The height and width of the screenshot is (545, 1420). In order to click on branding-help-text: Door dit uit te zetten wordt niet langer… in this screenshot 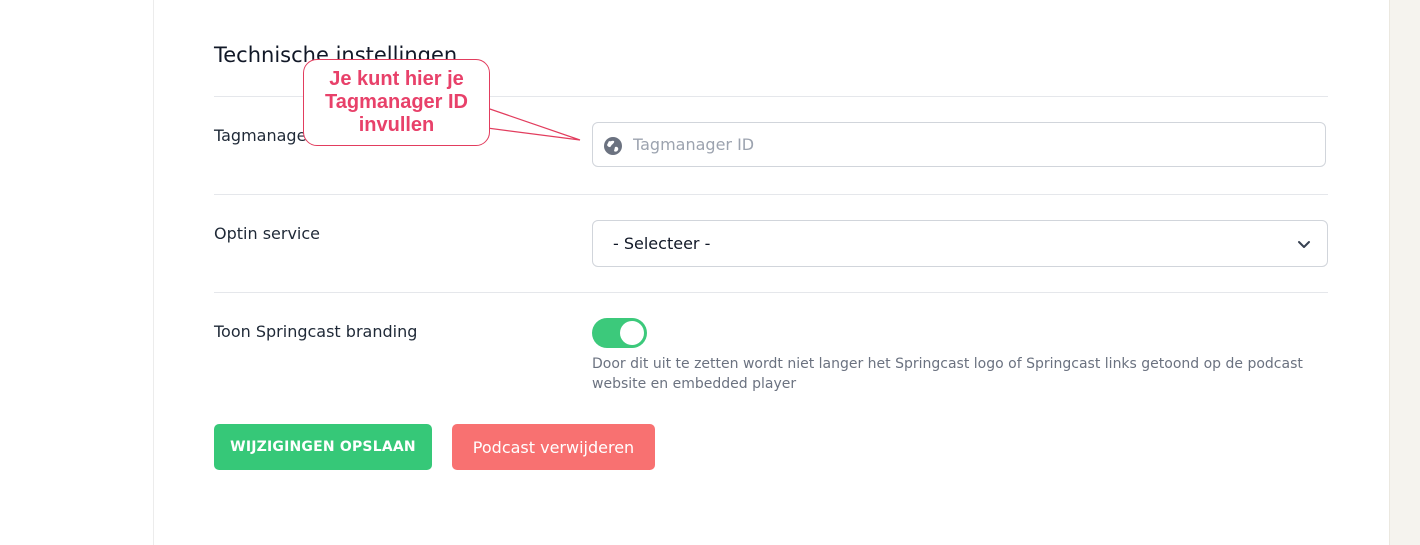, I will do `click(947, 374)`.